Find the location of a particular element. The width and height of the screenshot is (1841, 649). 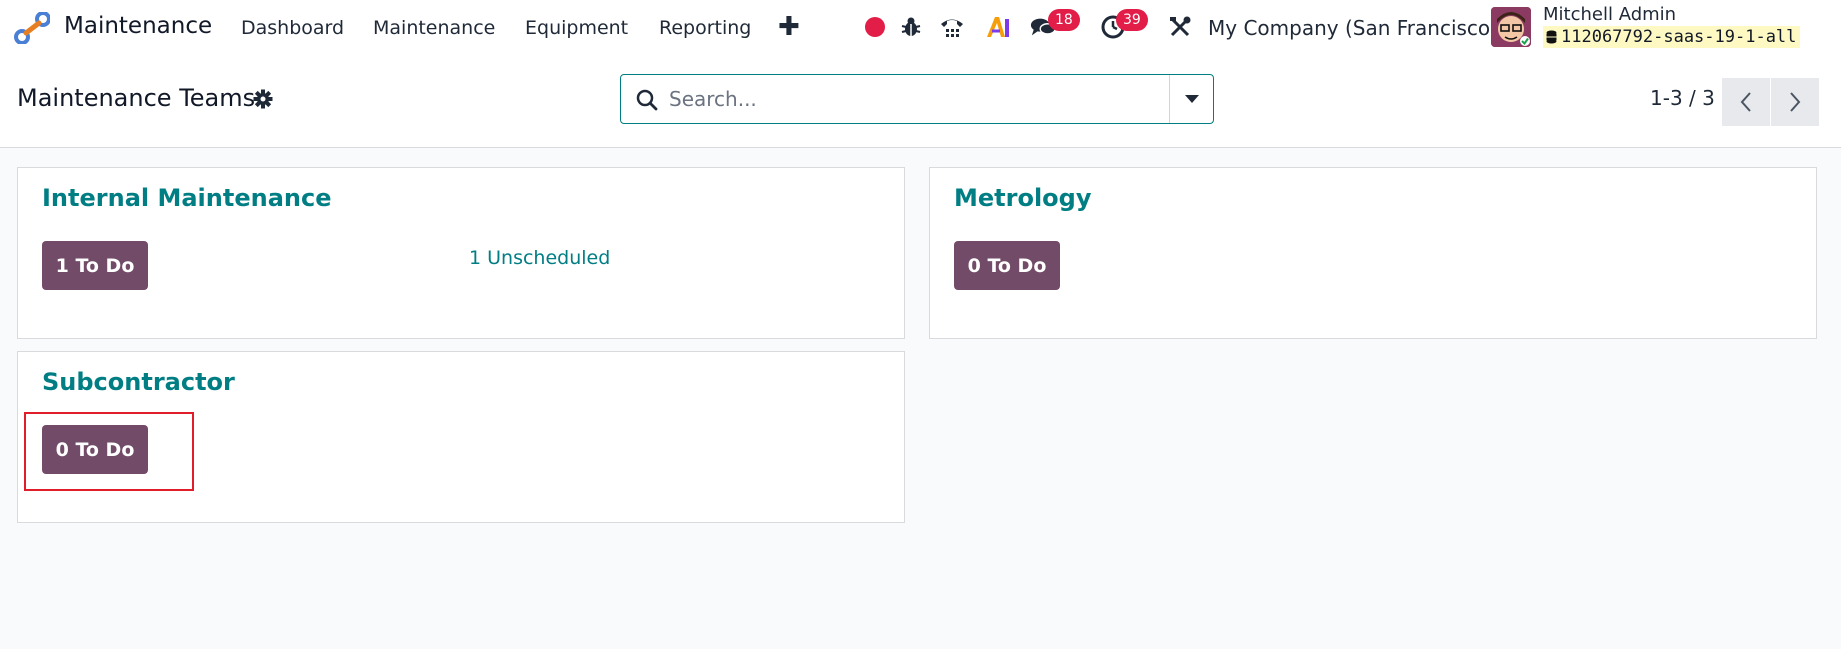

todo-button: 0 To Do is located at coordinates (1007, 265).